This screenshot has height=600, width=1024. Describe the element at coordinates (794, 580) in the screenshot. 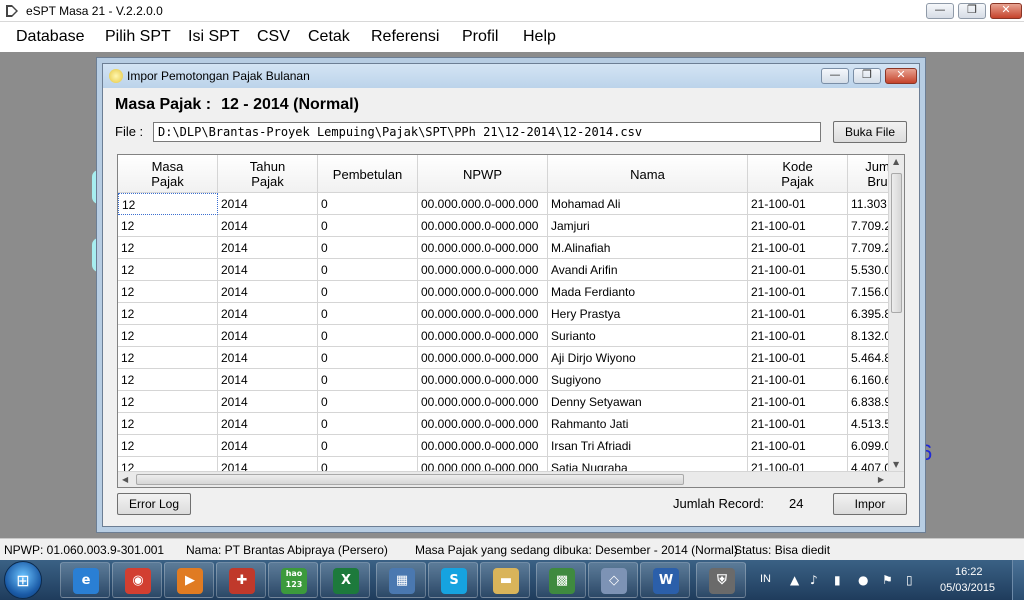

I see `show-hidden-icons-icon: ▲` at that location.